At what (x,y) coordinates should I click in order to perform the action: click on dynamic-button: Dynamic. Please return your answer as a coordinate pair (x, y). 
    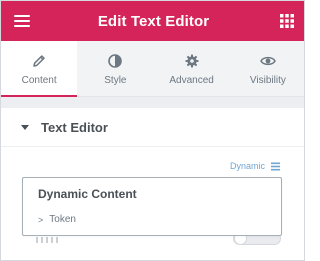
    Looking at the image, I should click on (255, 166).